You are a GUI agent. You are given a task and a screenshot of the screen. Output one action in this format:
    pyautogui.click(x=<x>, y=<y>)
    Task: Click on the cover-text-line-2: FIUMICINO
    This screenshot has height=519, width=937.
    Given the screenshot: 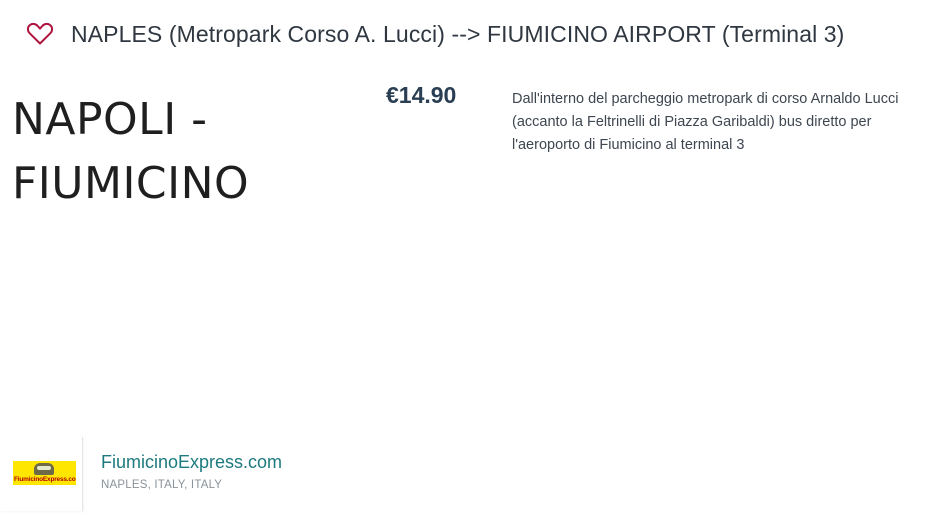 What is the action you would take?
    pyautogui.click(x=131, y=183)
    